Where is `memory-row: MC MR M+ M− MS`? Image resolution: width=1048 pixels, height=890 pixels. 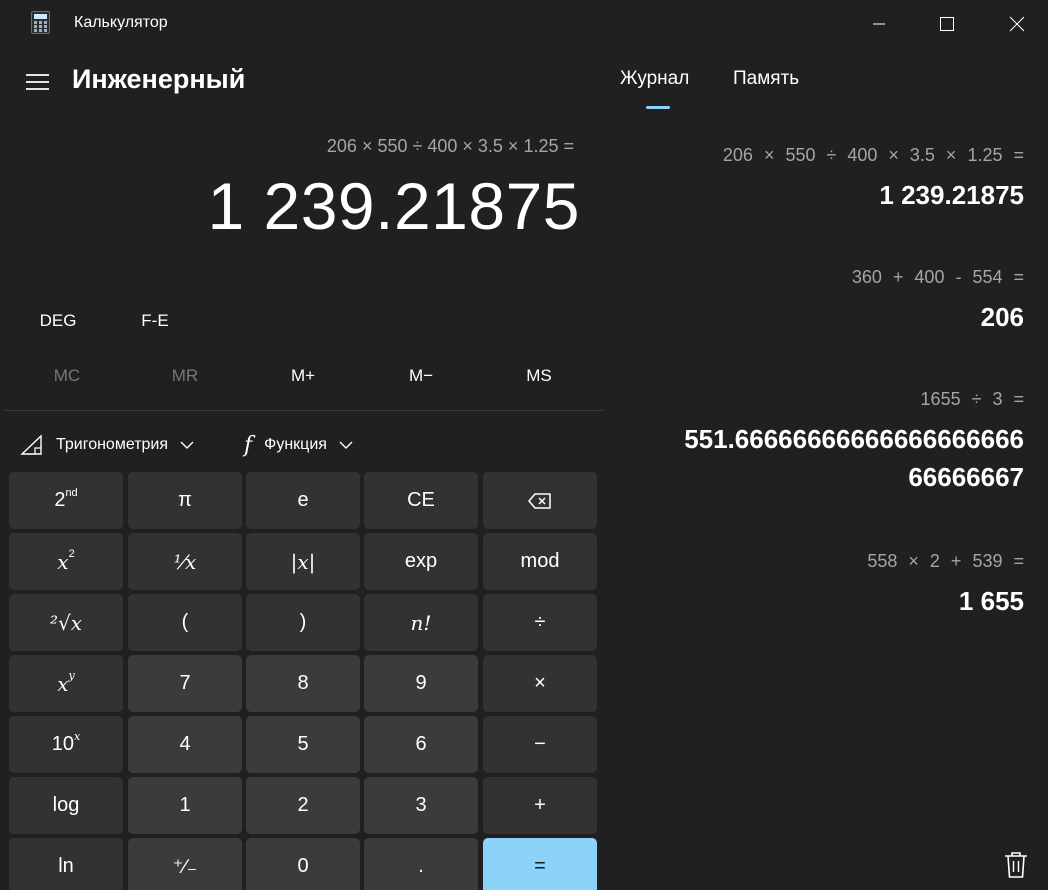
memory-row: MC MR M+ M− MS is located at coordinates (303, 376).